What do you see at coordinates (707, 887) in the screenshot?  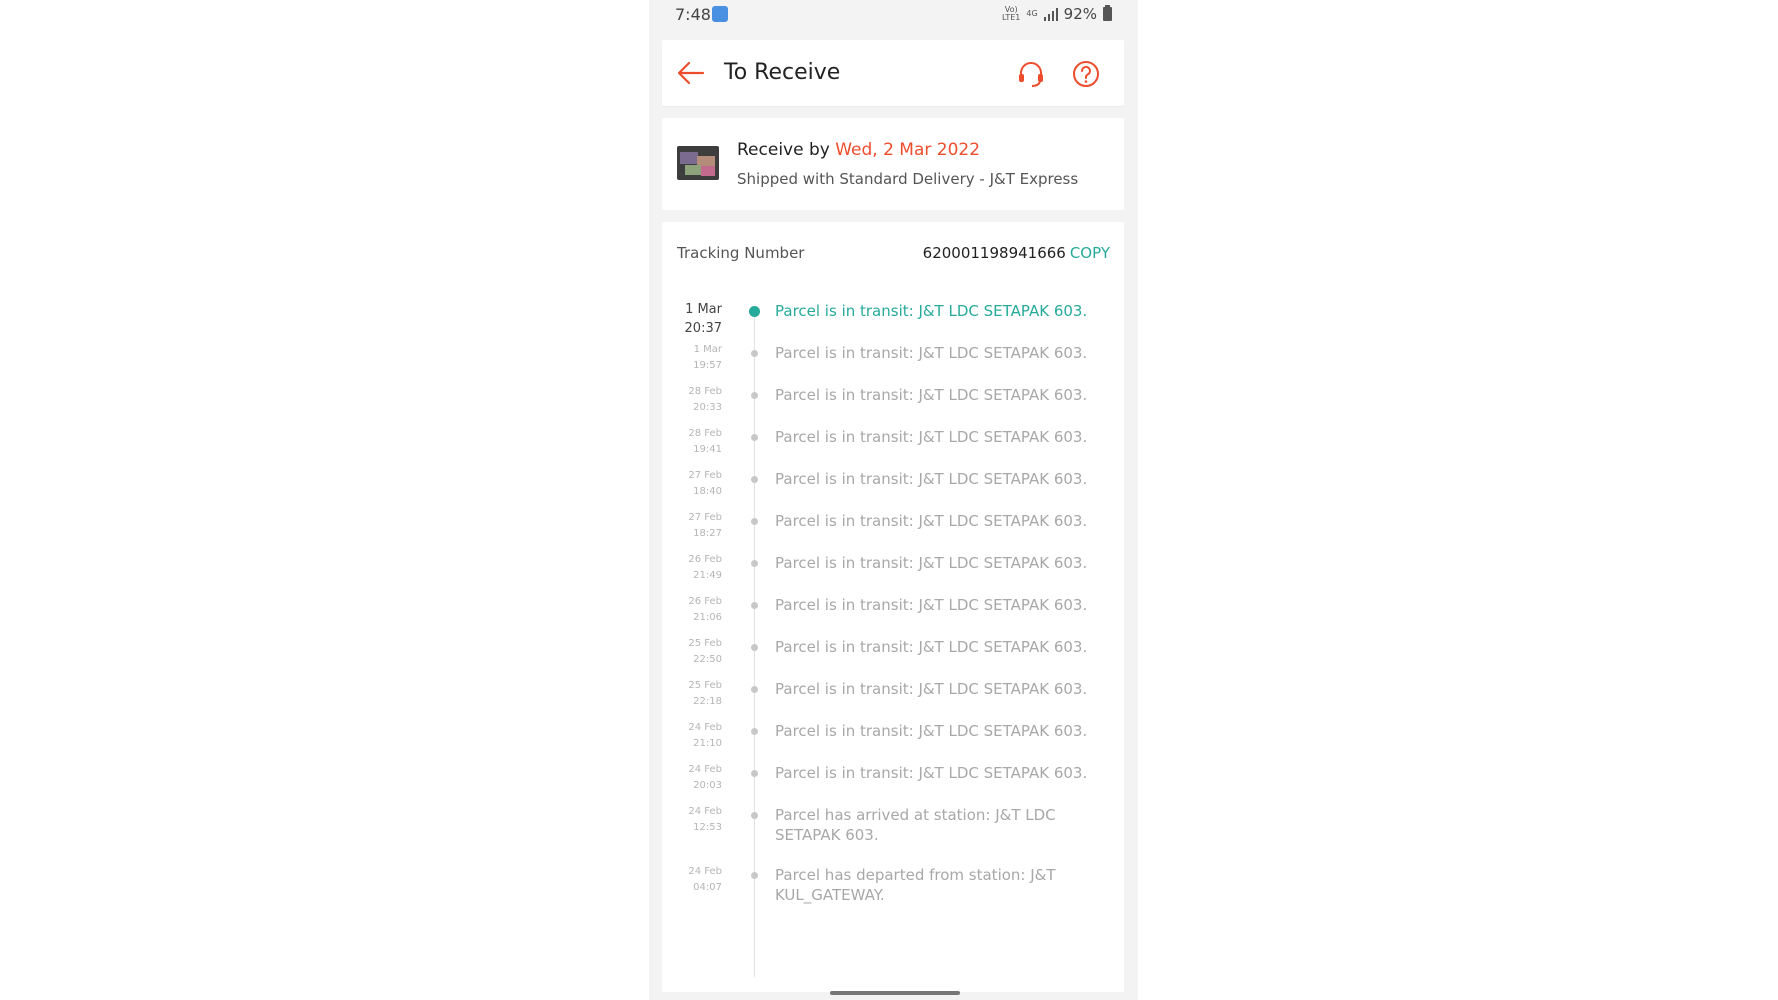 I see `event-time: 04:07` at bounding box center [707, 887].